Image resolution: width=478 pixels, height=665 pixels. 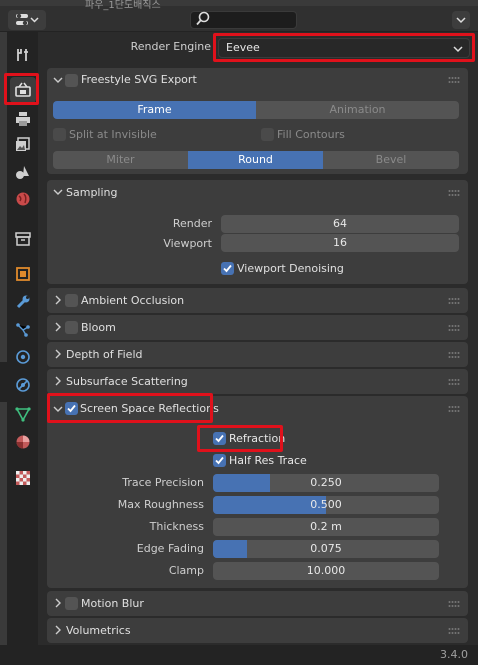 I want to click on highlight-ssr-header, so click(x=130, y=408).